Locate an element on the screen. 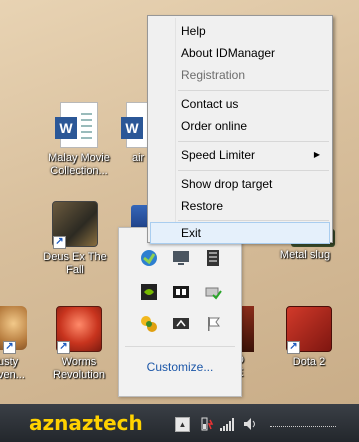  show-hidden-icons-button: ▲ is located at coordinates (182, 424).